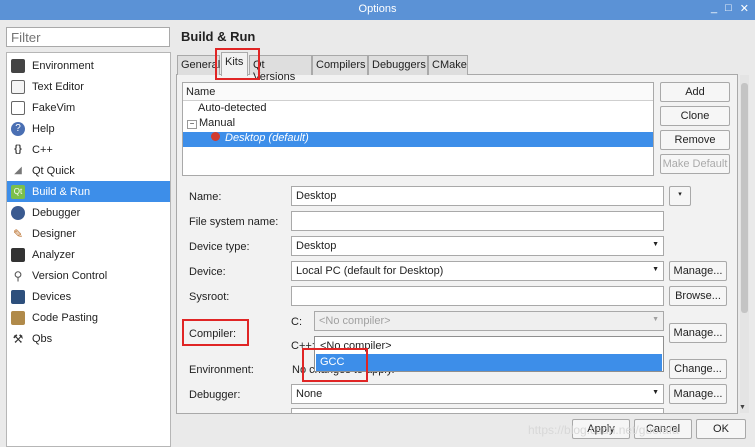 This screenshot has height=447, width=755. What do you see at coordinates (695, 92) in the screenshot?
I see `add-button: Add` at bounding box center [695, 92].